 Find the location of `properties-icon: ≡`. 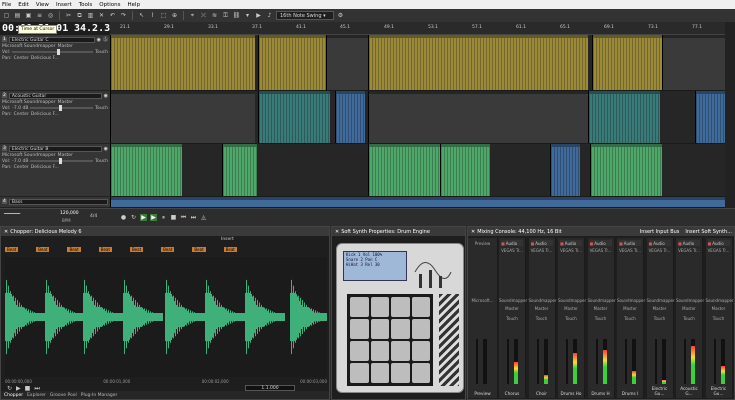

properties-icon: ≡ is located at coordinates (39, 15).